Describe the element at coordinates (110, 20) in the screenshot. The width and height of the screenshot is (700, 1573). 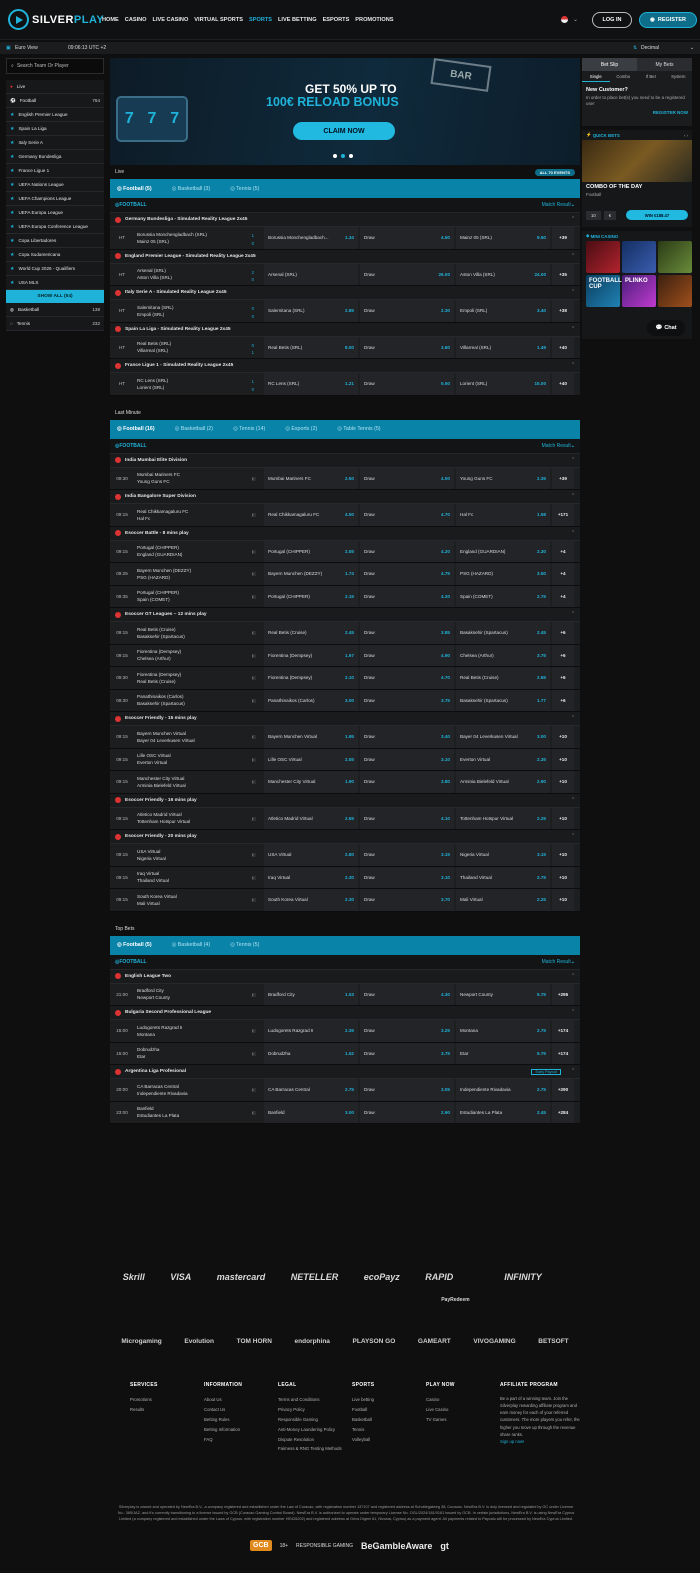
I see `nav-item-home: HOME` at that location.